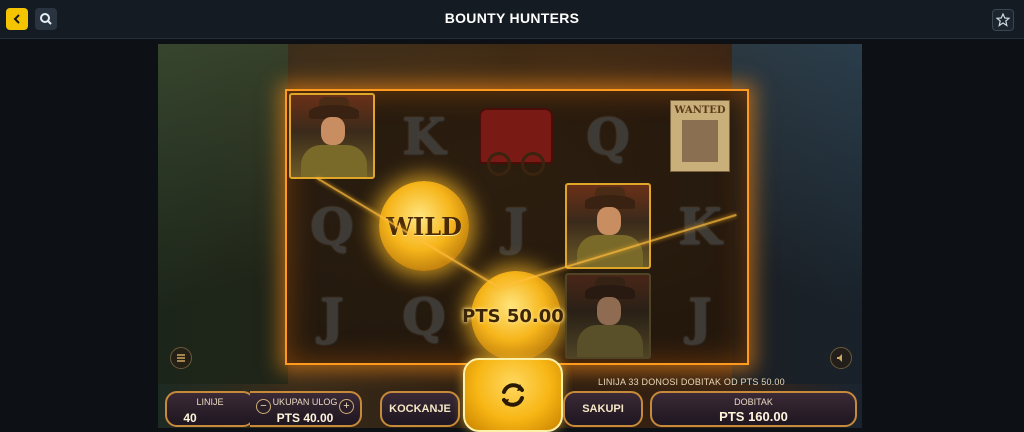  I want to click on reel-symbol-stagecoach, so click(516, 136).